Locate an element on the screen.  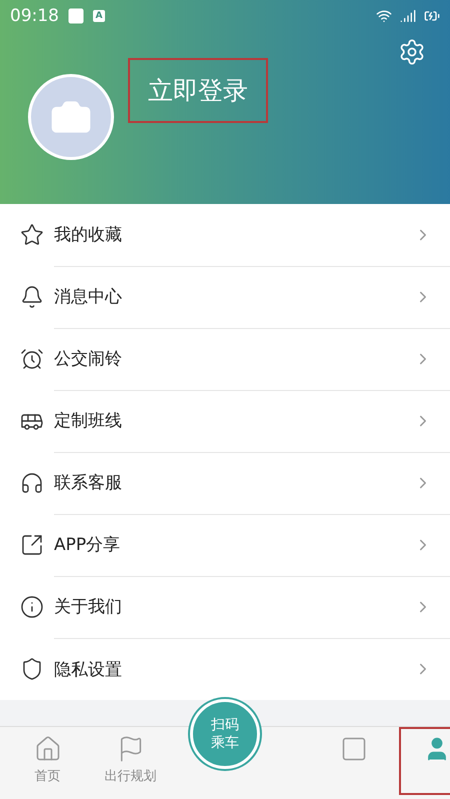
menu-label: 隐私设置 is located at coordinates (88, 669).